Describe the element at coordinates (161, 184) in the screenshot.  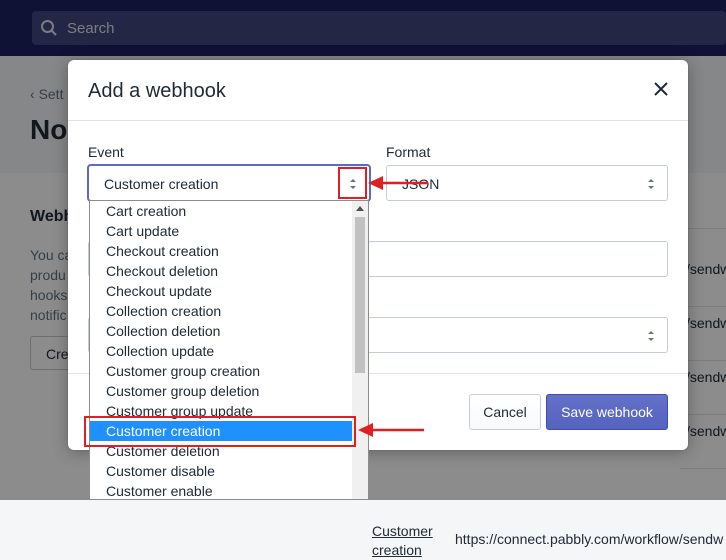
I see `event-select-value: Customer creation` at that location.